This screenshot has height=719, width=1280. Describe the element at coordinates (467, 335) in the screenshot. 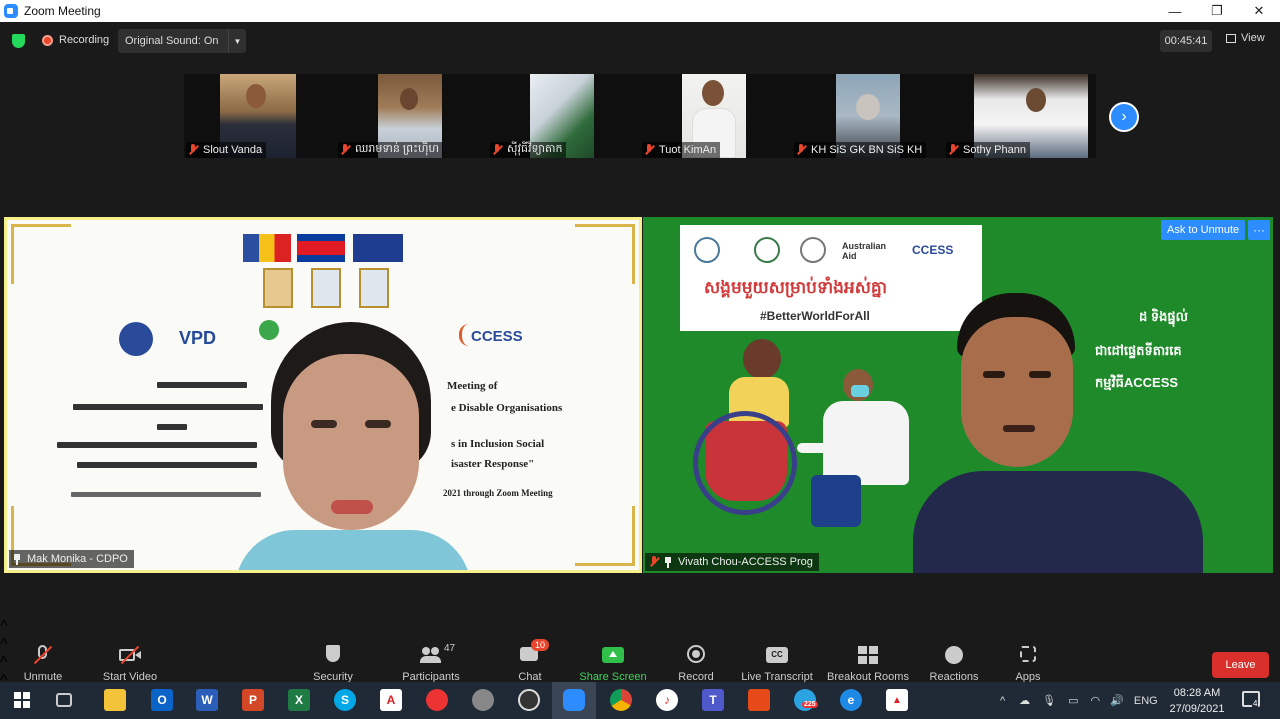

I see `access-logo-swoosh-icon` at that location.